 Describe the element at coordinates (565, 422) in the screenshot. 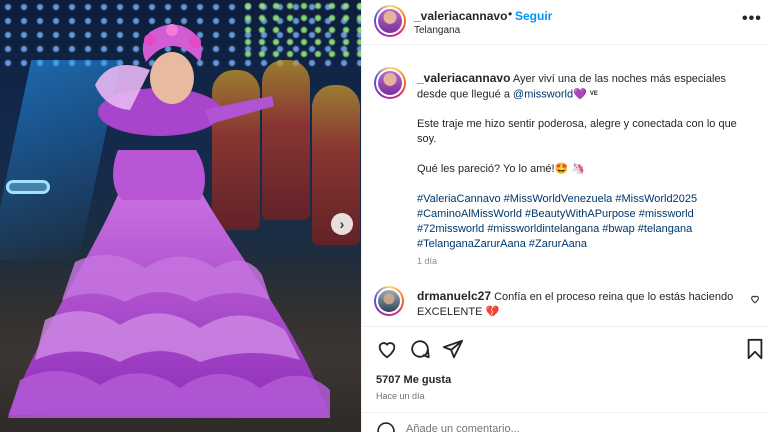

I see `add-comment-bar` at that location.